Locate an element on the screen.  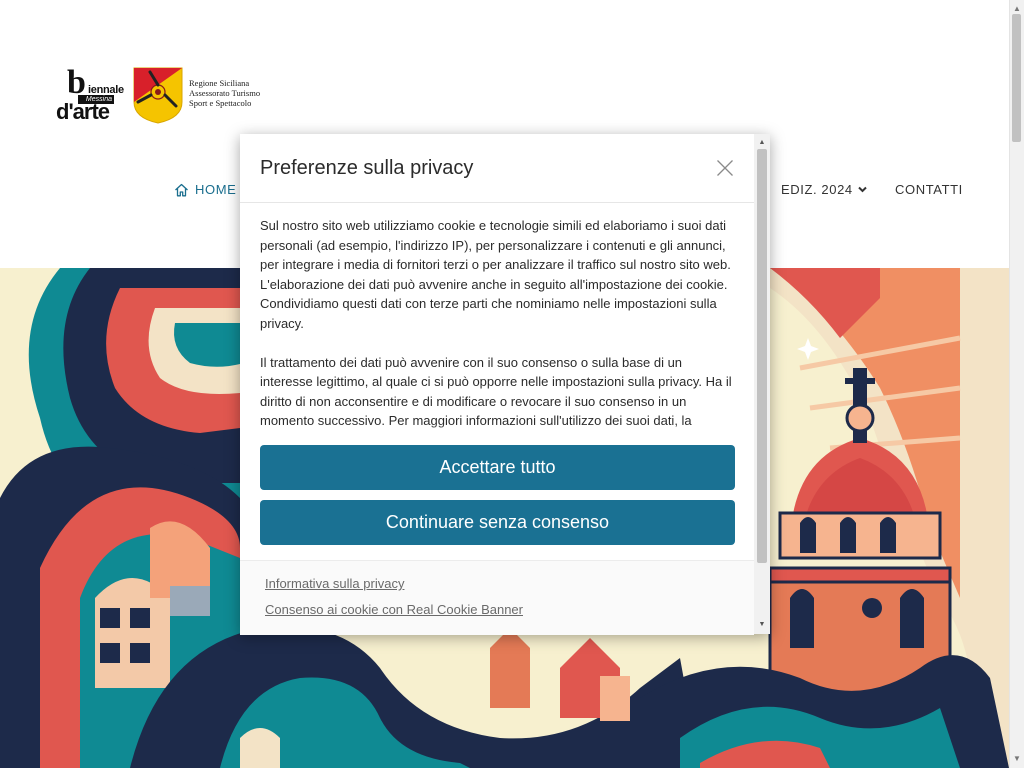
trinacria-shield-icon is located at coordinates (158, 95).